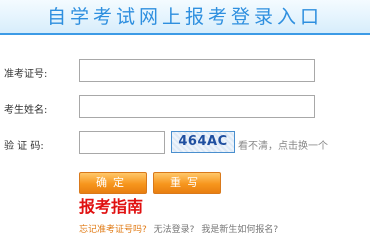 The width and height of the screenshot is (370, 248). I want to click on reset-button: 重写, so click(187, 183).